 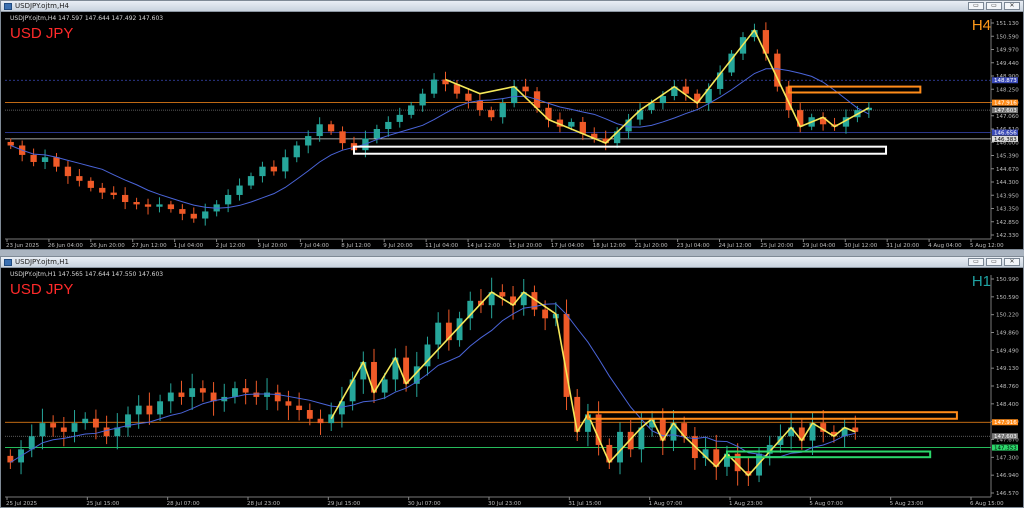 What do you see at coordinates (1007, 369) in the screenshot?
I see `price-tick-label: 149.130` at bounding box center [1007, 369].